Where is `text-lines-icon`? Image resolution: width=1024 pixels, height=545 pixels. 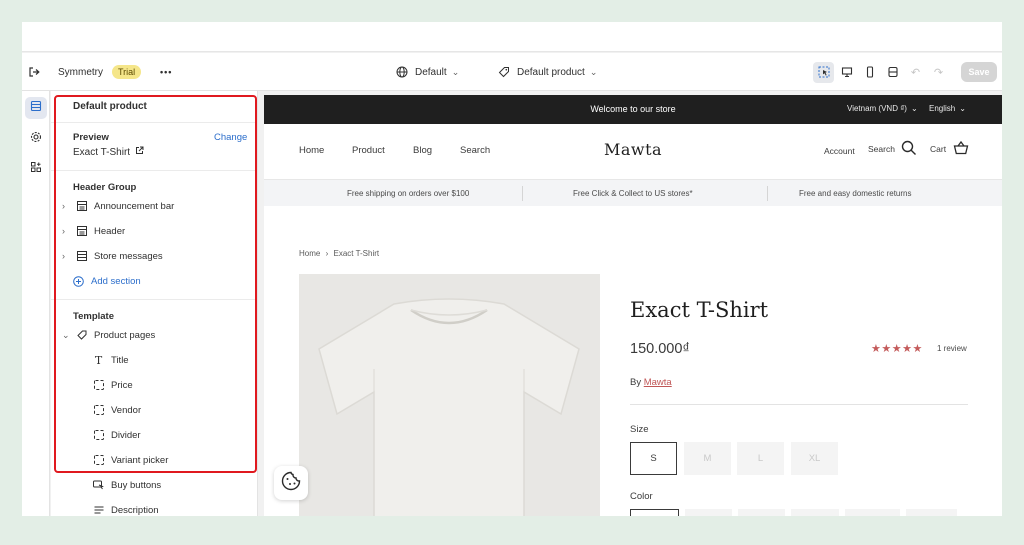
text-lines-icon is located at coordinates (98, 510).